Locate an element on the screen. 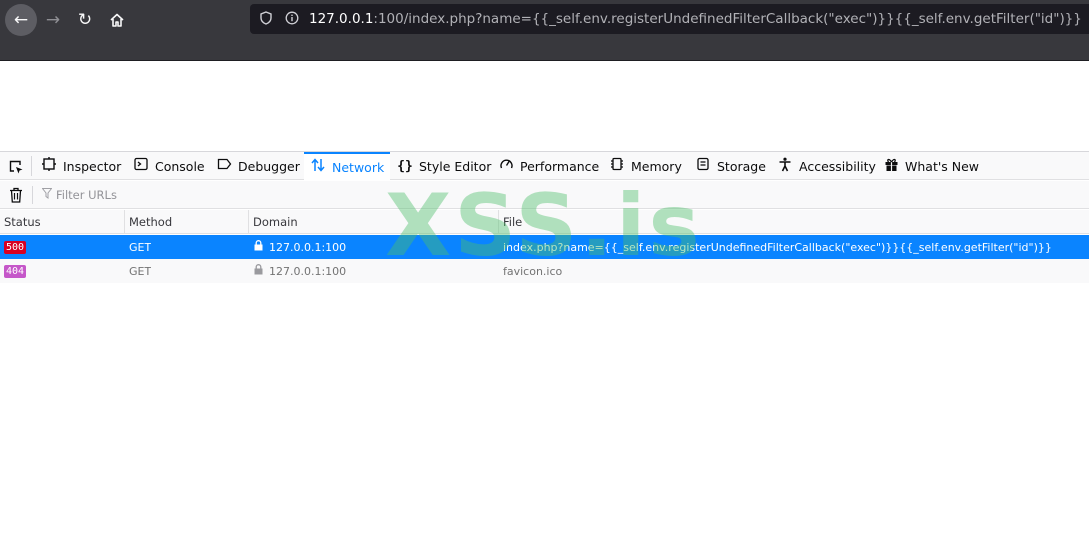 This screenshot has width=1089, height=551. tab-label: Console is located at coordinates (180, 166).